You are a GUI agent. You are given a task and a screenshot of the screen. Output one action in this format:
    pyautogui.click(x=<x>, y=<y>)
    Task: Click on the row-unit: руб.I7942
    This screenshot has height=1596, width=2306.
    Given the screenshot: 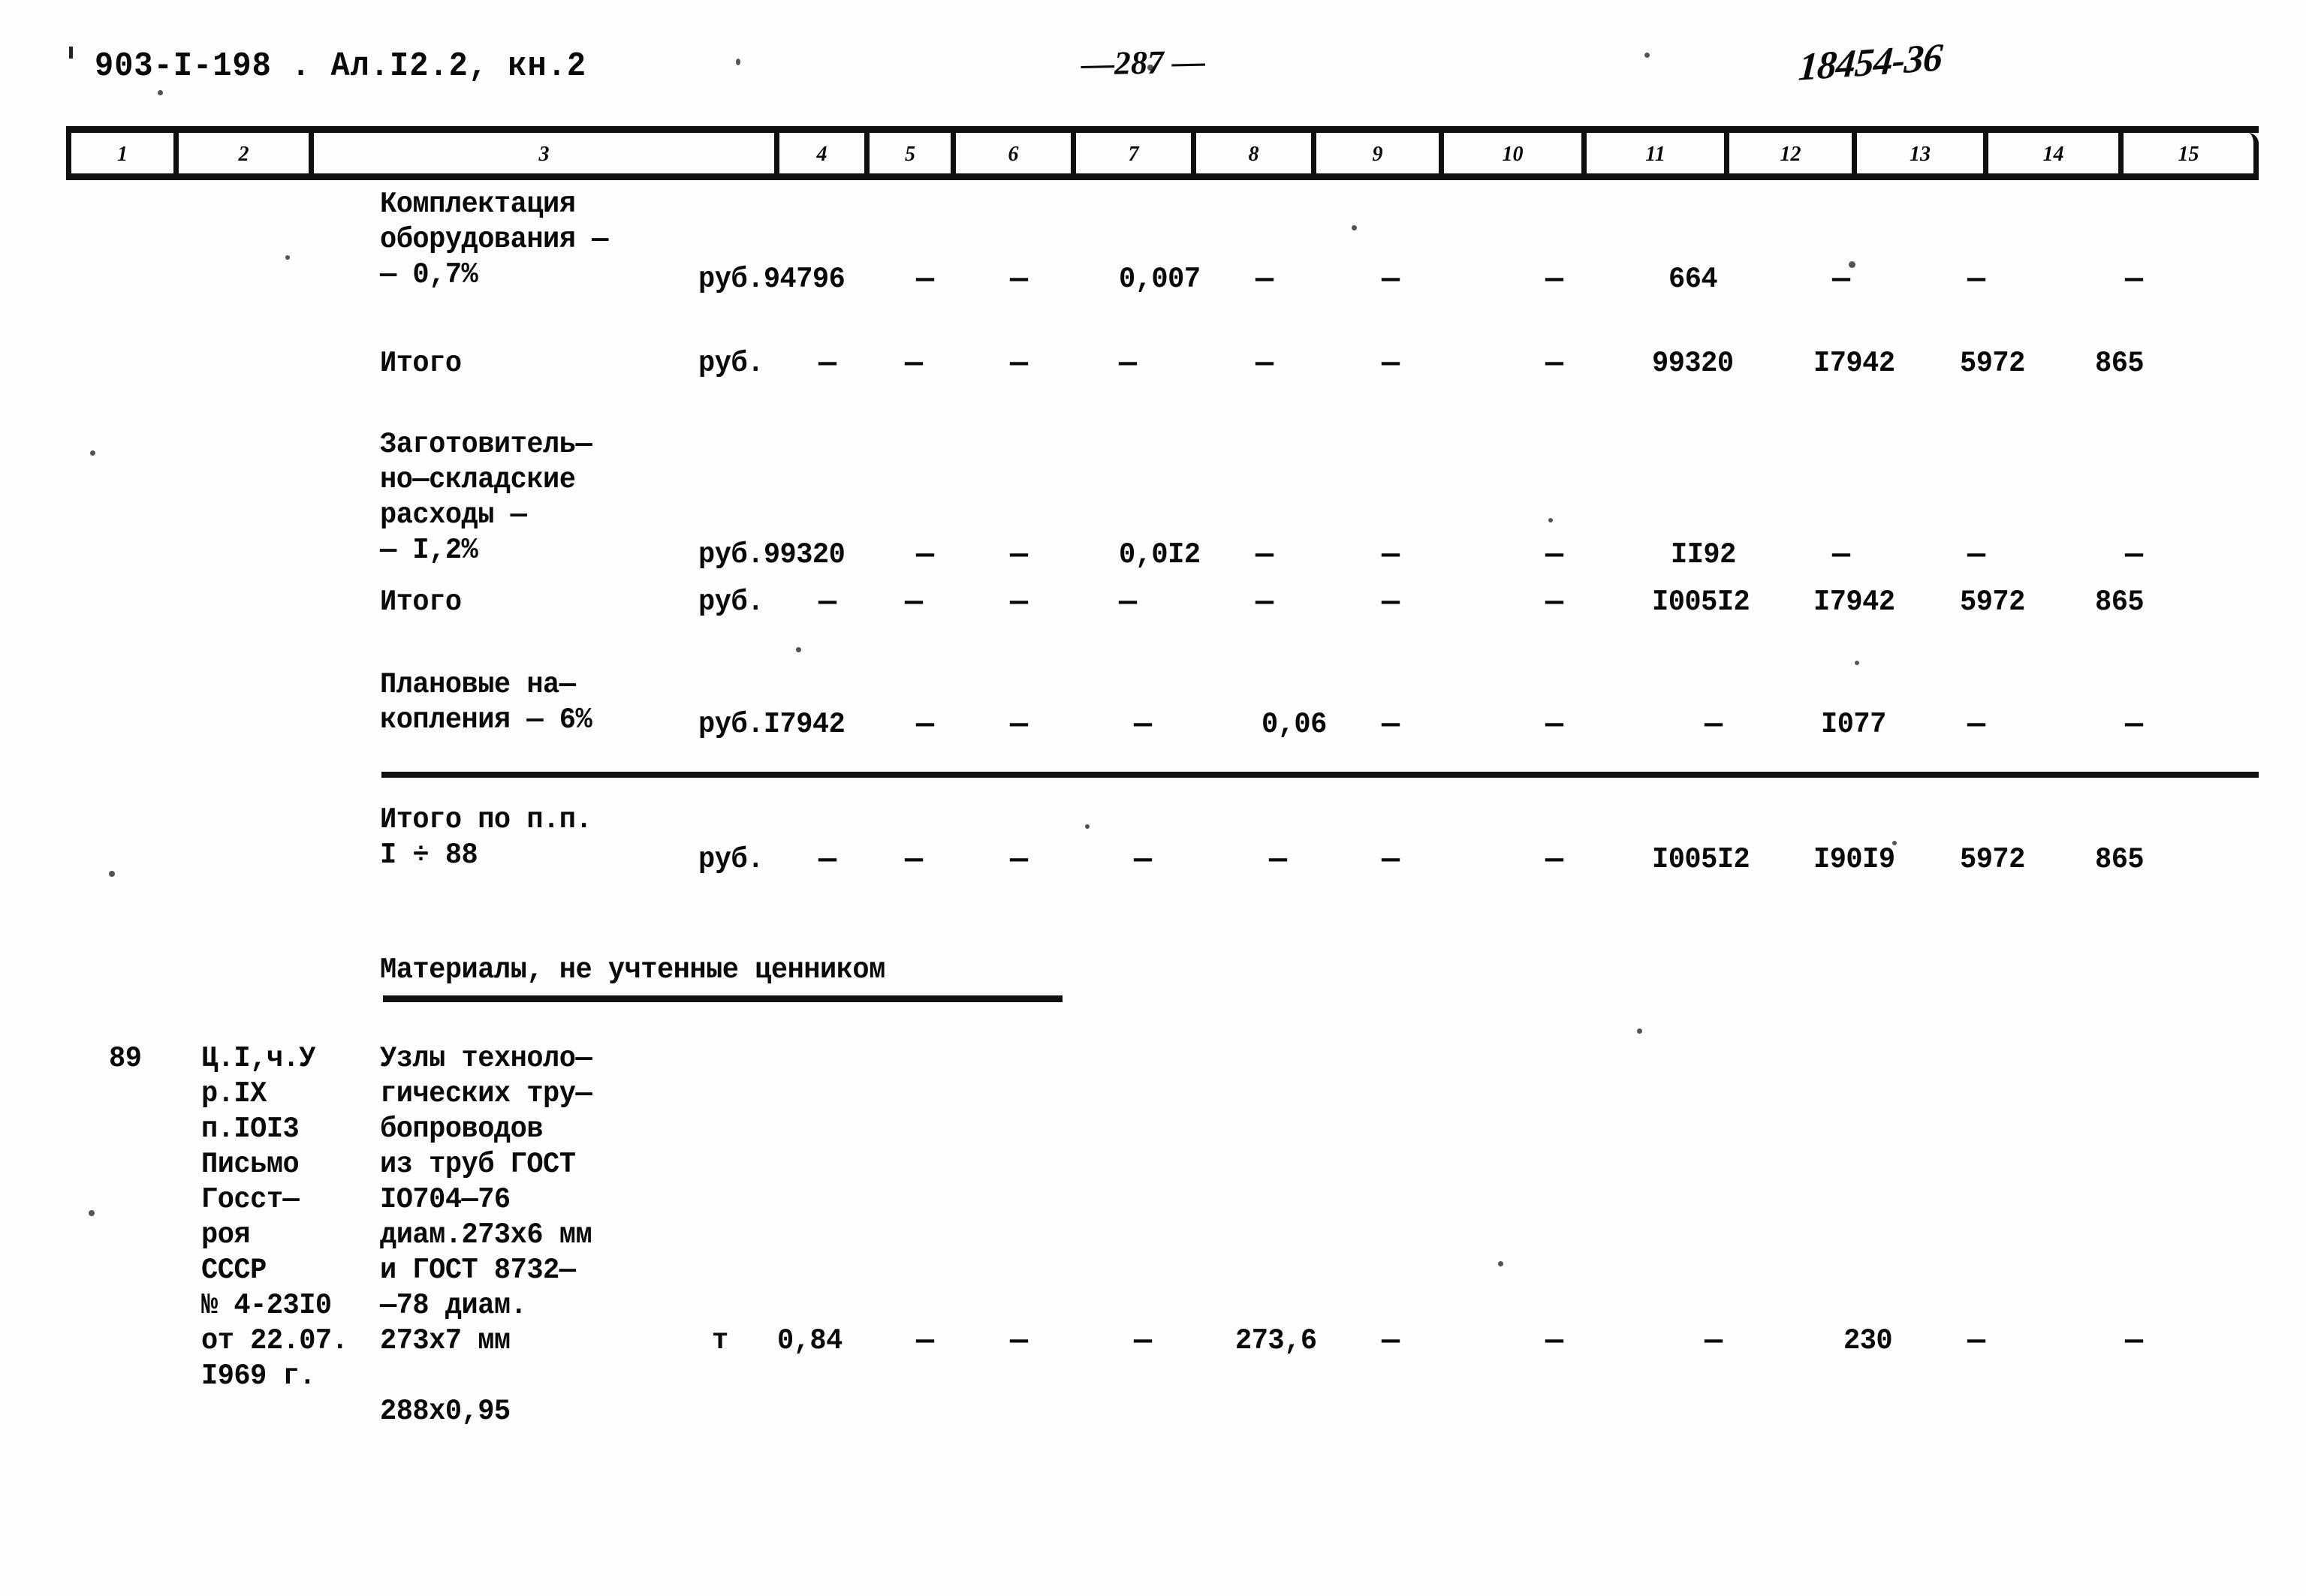 What is the action you would take?
    pyautogui.click(x=772, y=725)
    